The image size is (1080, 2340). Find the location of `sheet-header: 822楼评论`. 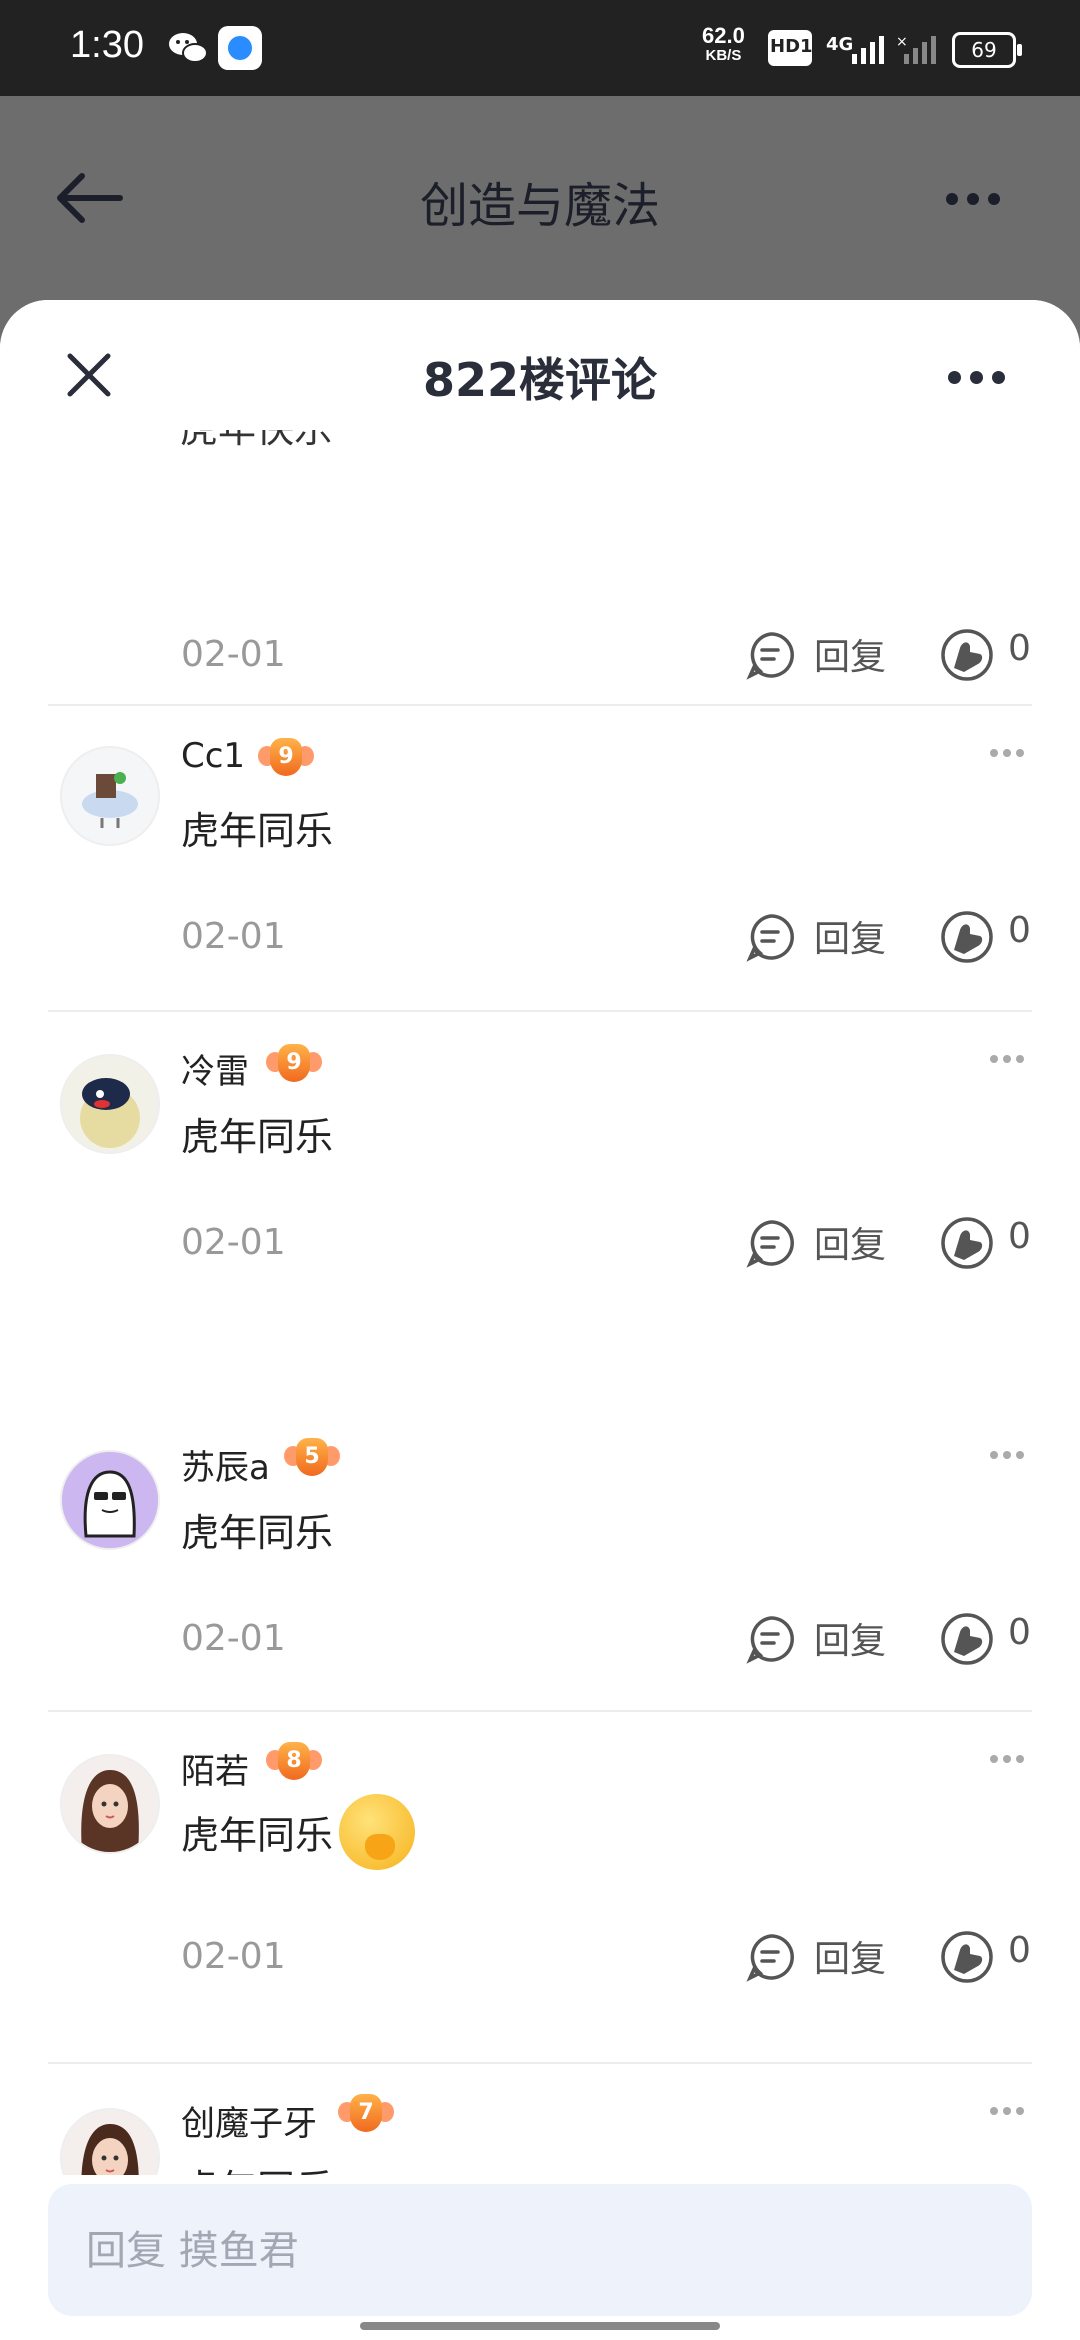

sheet-header: 822楼评论 is located at coordinates (540, 365).